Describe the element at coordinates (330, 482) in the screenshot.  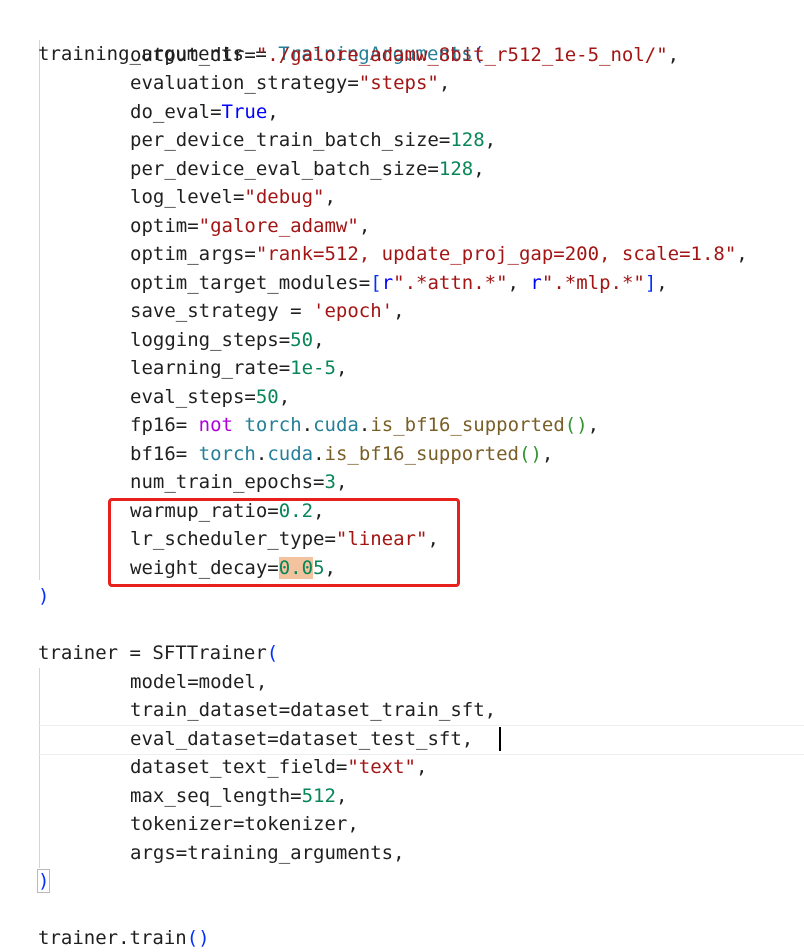
I see `number-literal: 3` at that location.